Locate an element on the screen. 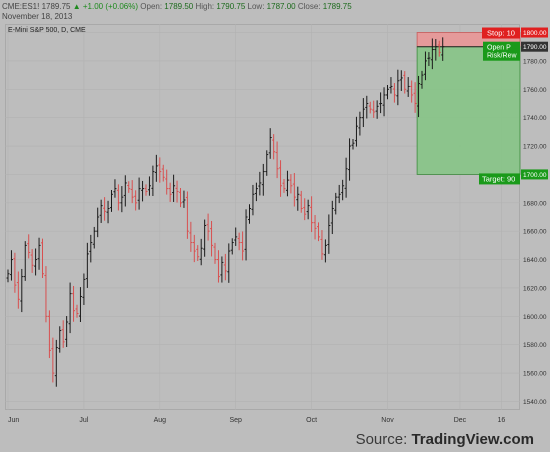  y-tick-label: 1560.00 is located at coordinates (535, 374).